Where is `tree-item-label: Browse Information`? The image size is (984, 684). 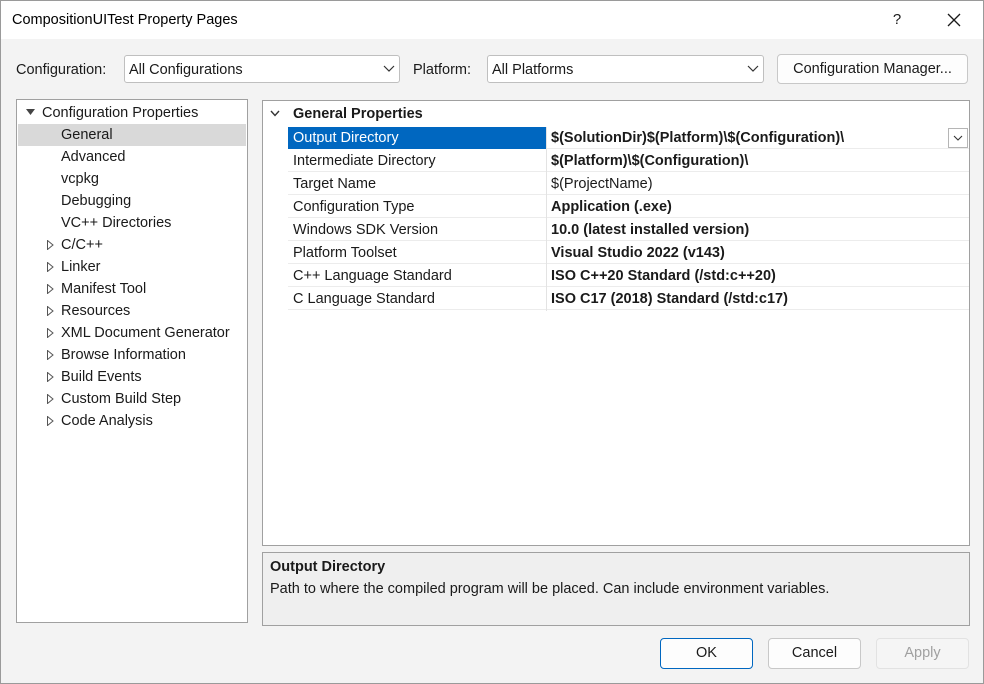
tree-item-label: Browse Information is located at coordinates (123, 355).